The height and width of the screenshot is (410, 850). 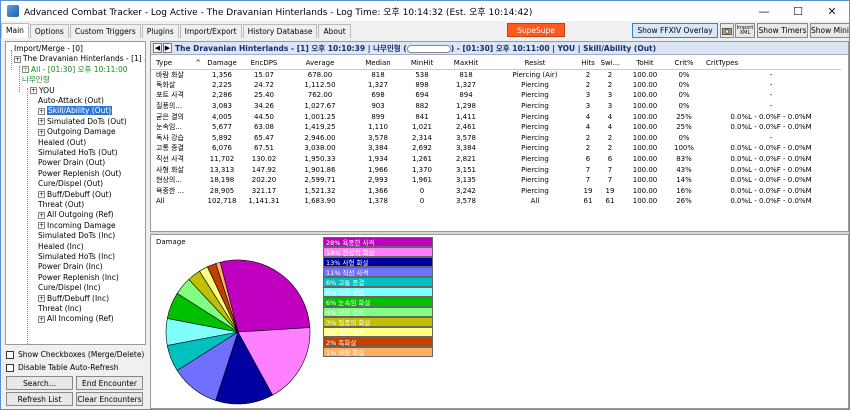 I want to click on column-header: MaxHit, so click(x=466, y=64).